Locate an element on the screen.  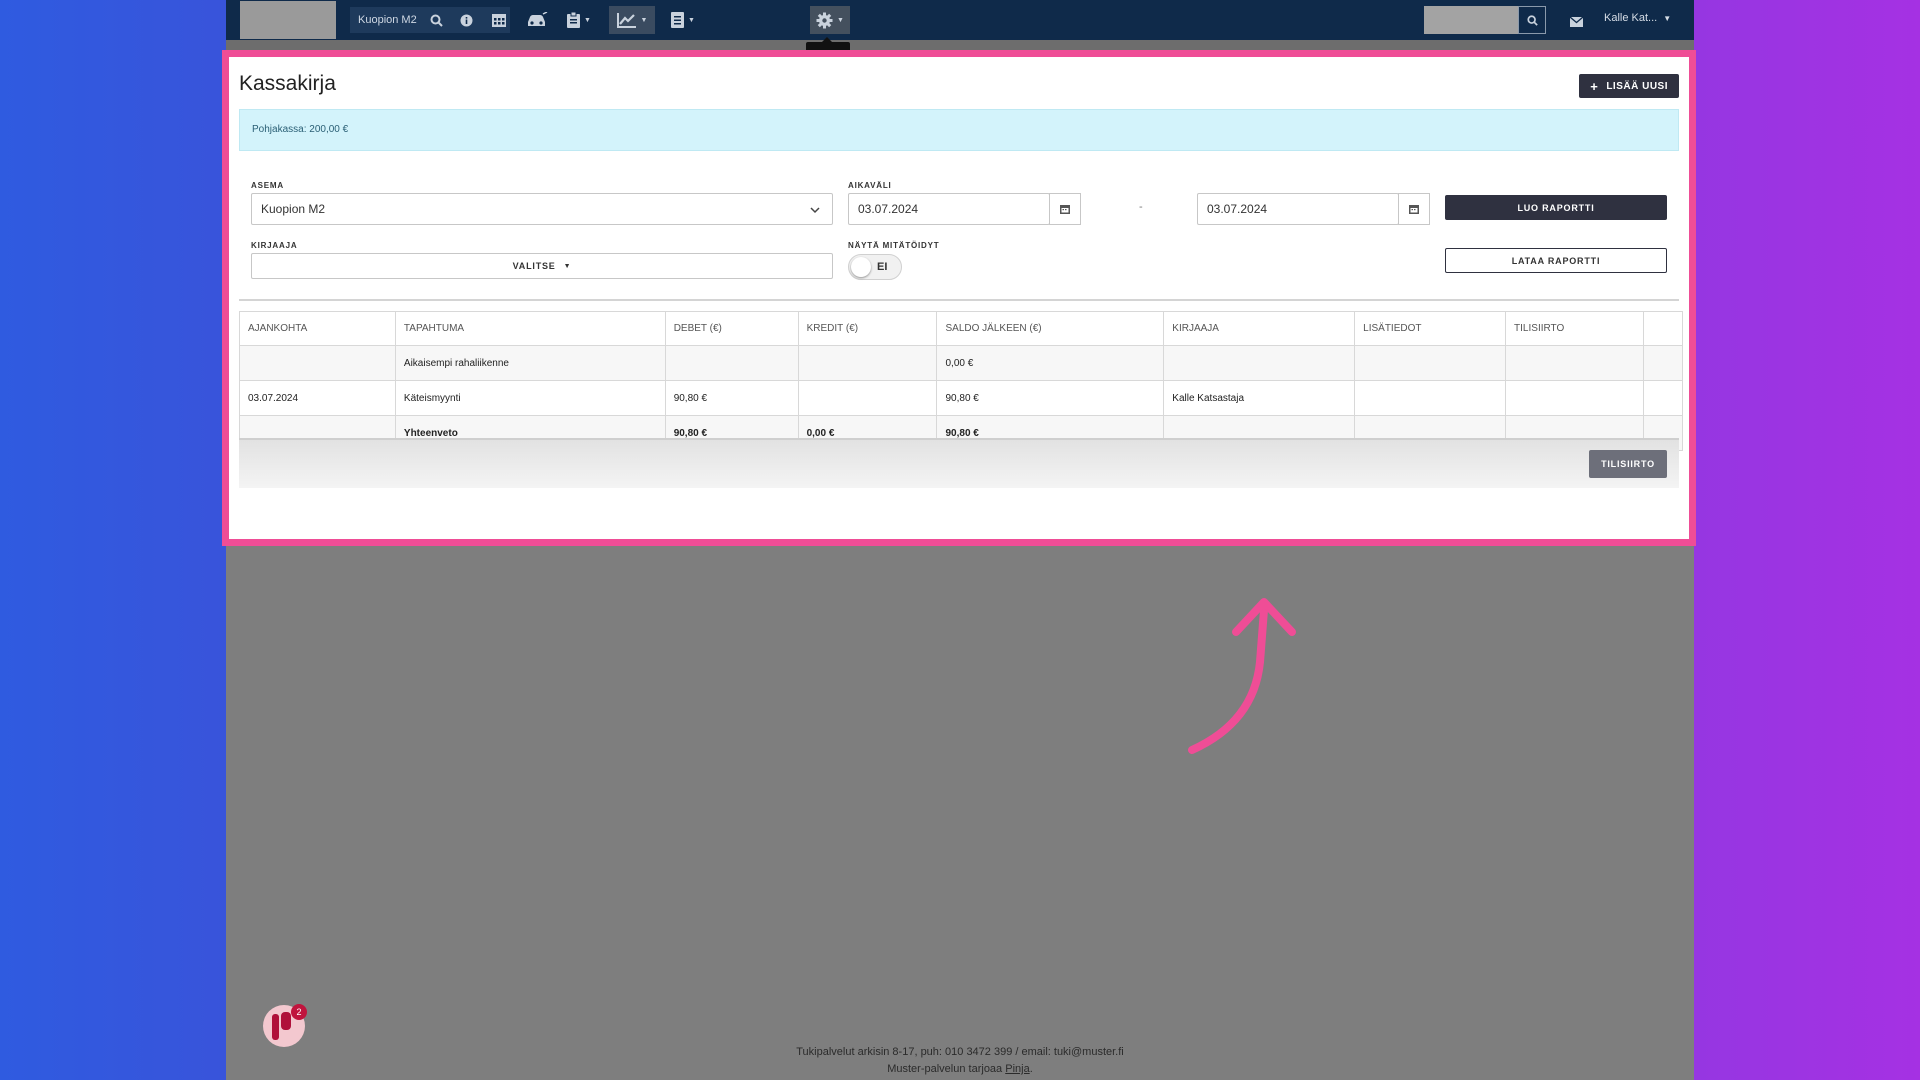
toggle-knob is located at coordinates (861, 267).